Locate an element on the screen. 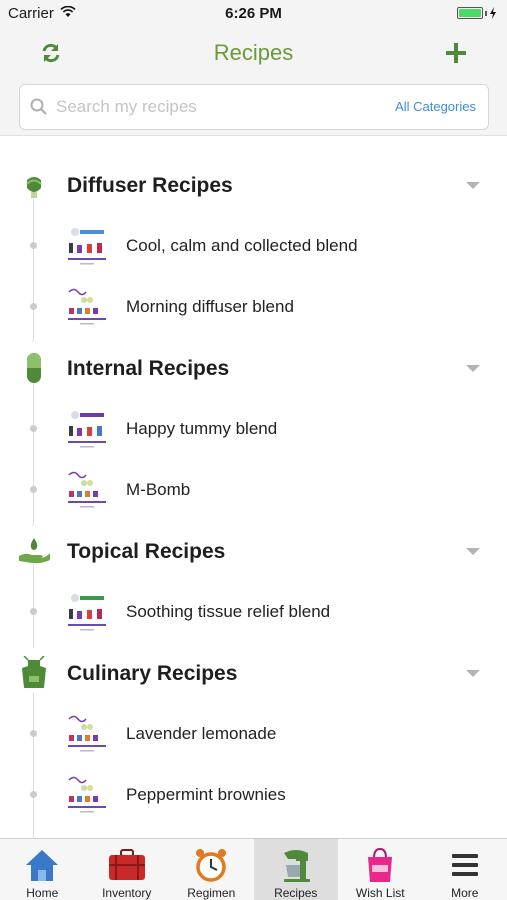 This screenshot has width=507, height=900. suitcase-icon is located at coordinates (127, 865).